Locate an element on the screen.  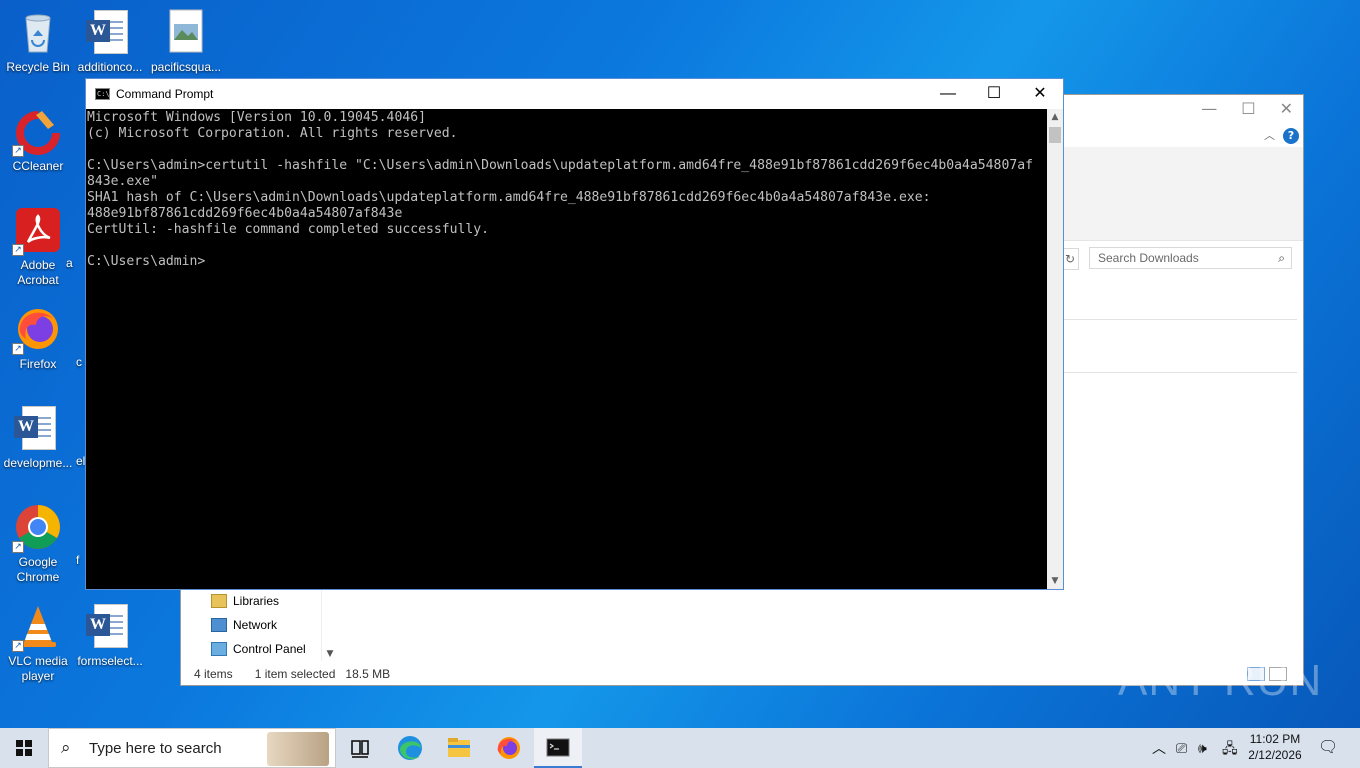
desktop-icon-firefox: ↗ Firefox is located at coordinates (38, 338).